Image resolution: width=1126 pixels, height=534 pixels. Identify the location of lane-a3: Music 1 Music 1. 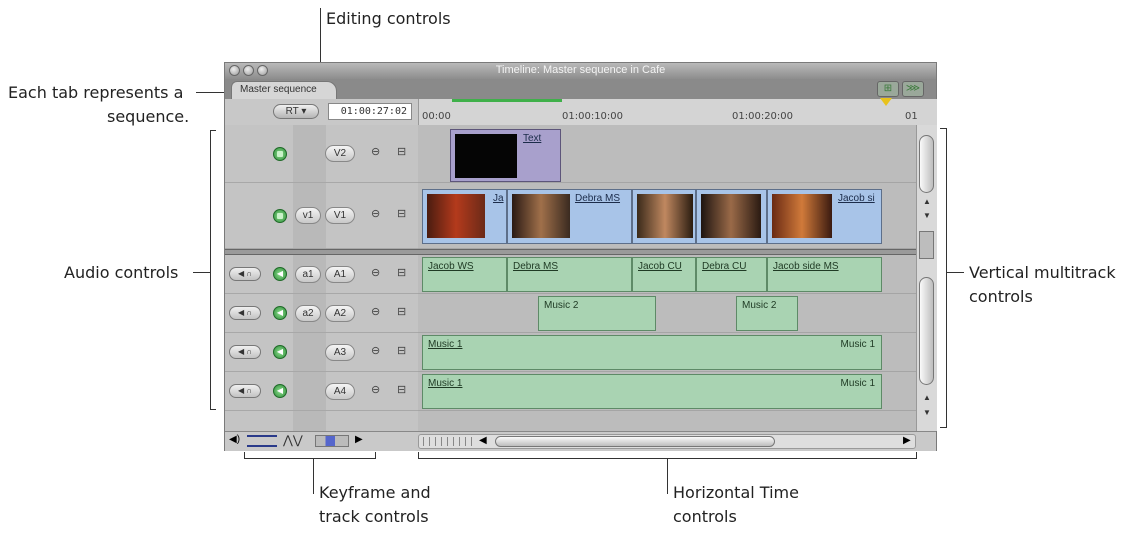
(667, 352).